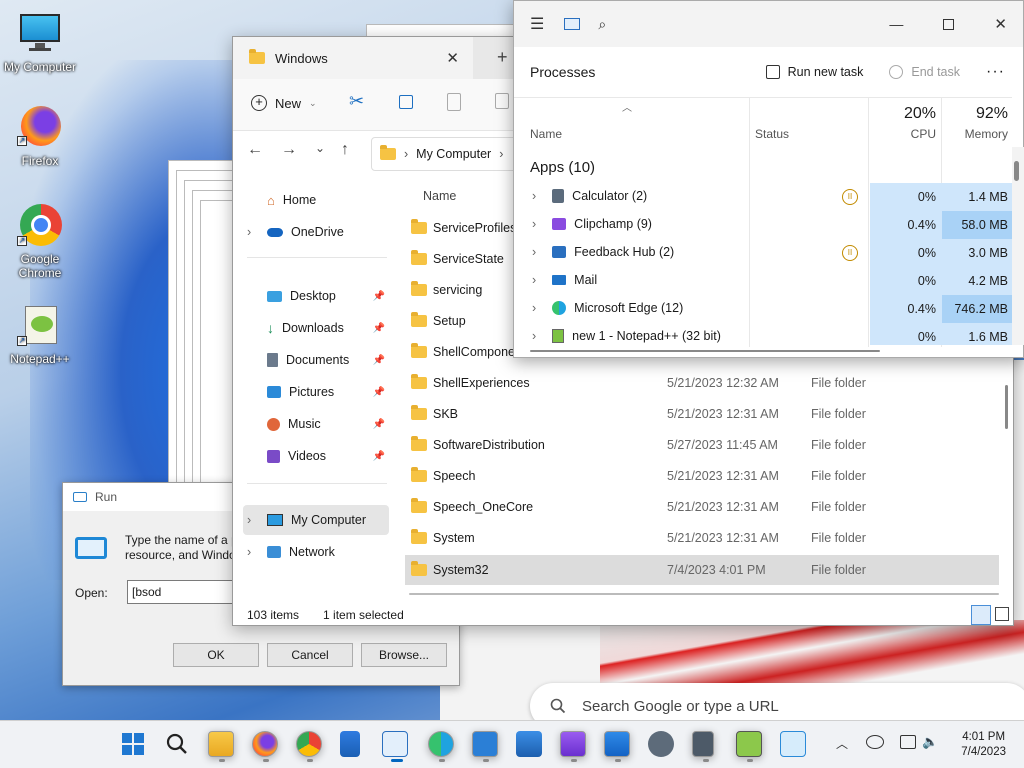 The width and height of the screenshot is (1024, 768). I want to click on column-cpu: CPU, so click(907, 134).